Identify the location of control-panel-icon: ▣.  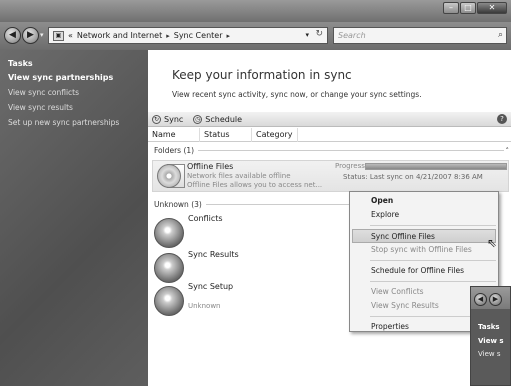
(58, 35).